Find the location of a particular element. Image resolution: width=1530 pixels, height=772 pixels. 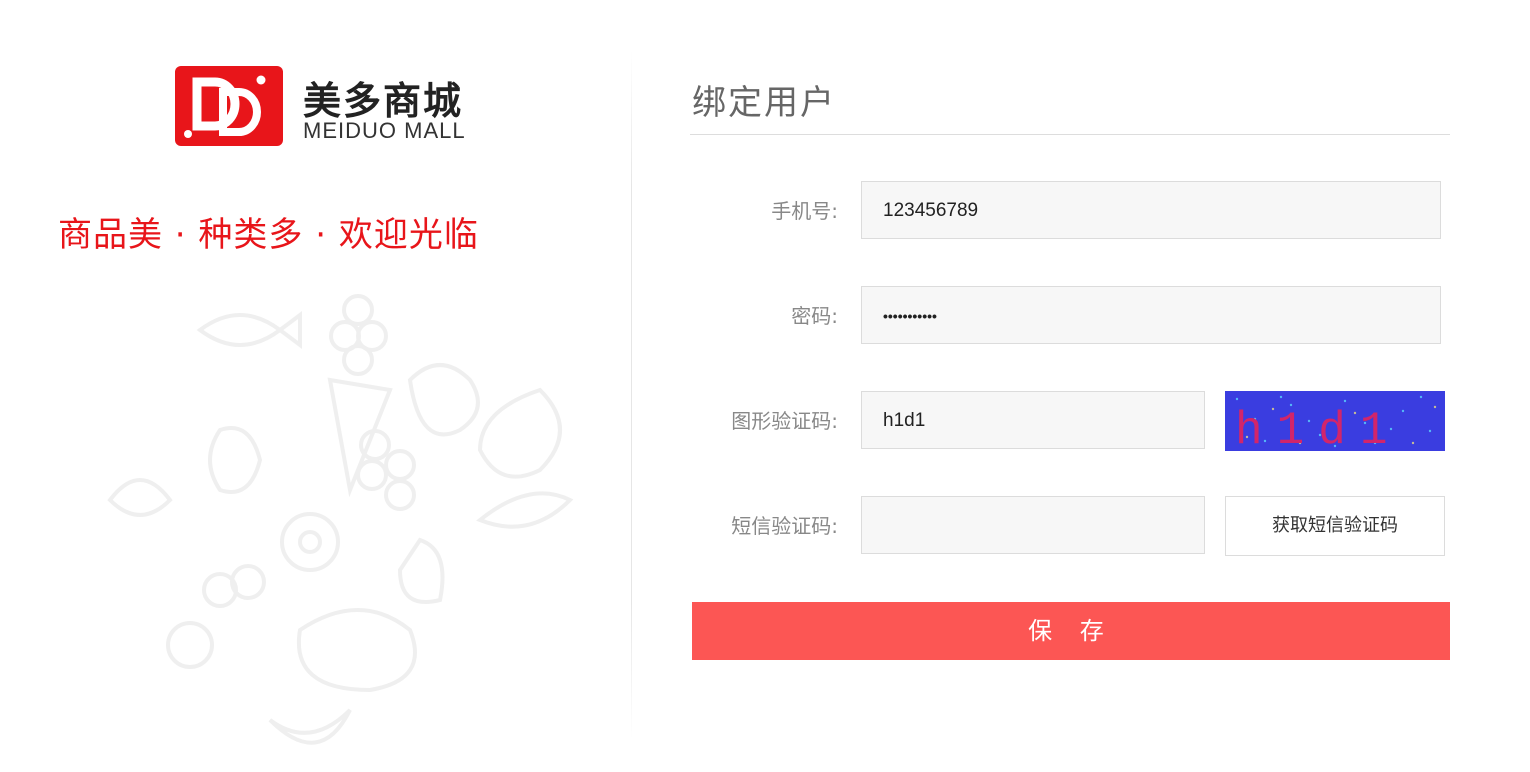

image-code-label: 图形验证码: is located at coordinates (784, 421).